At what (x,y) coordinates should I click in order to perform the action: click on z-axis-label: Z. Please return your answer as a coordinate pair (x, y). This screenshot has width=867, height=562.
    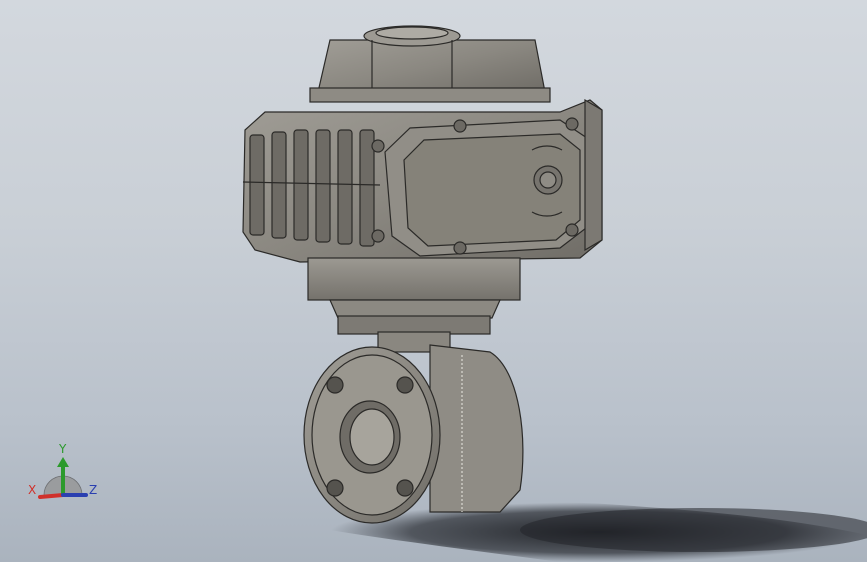
    Looking at the image, I should click on (93, 490).